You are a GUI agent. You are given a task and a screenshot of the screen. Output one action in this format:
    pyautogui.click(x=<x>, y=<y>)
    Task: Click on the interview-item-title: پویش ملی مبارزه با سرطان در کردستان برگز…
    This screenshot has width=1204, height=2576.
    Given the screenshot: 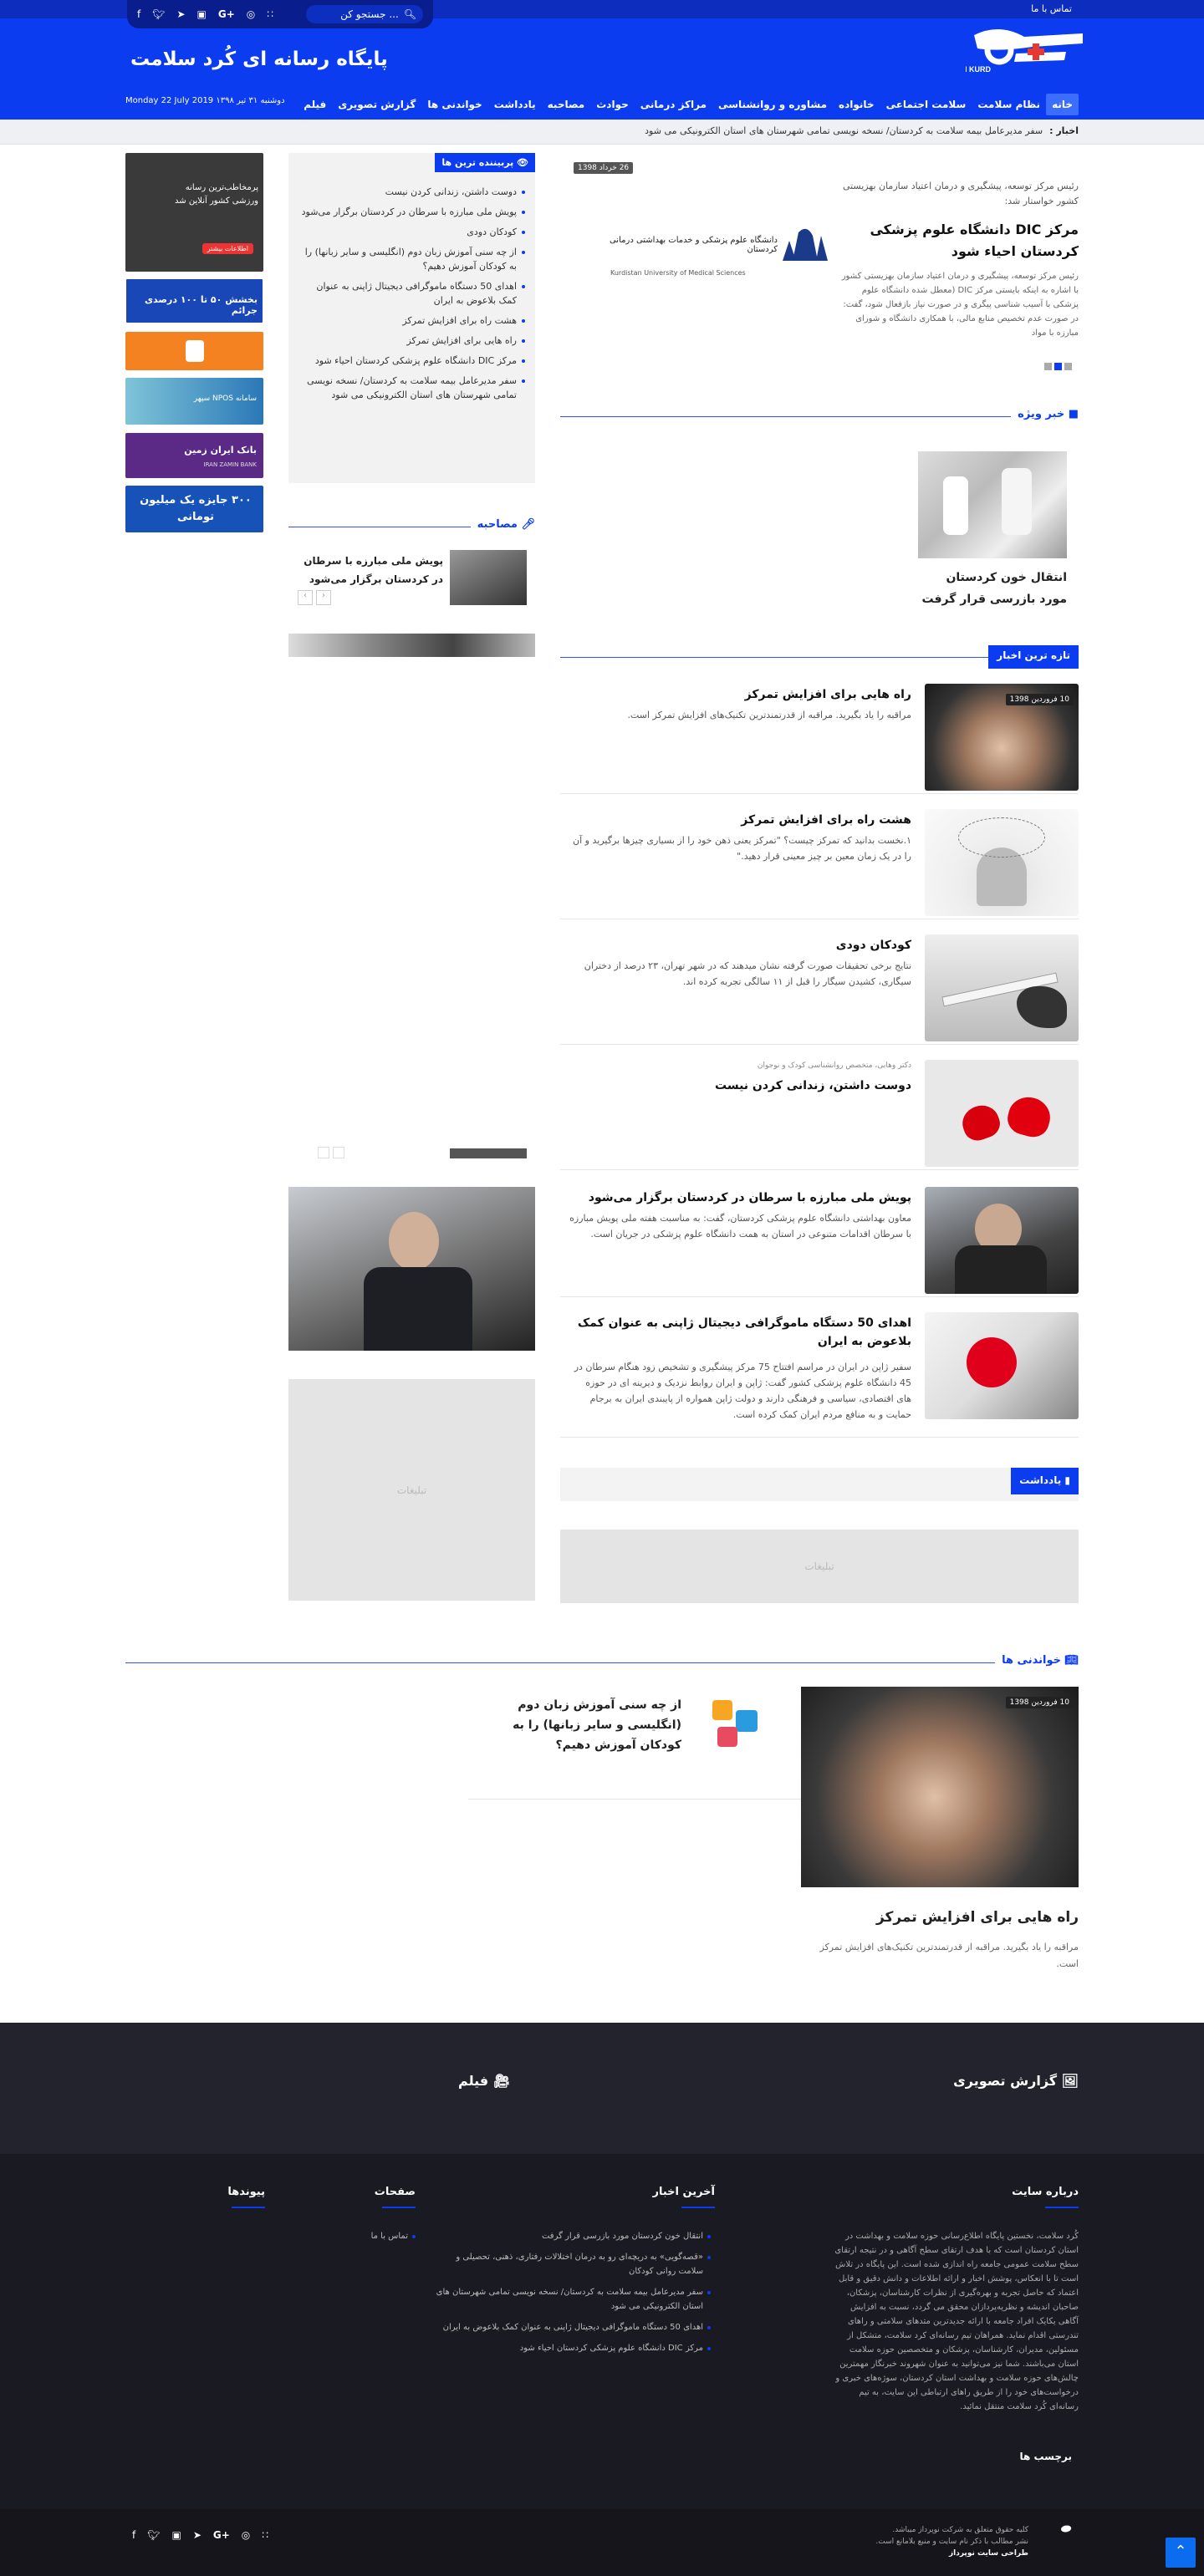 What is the action you would take?
    pyautogui.click(x=373, y=570)
    